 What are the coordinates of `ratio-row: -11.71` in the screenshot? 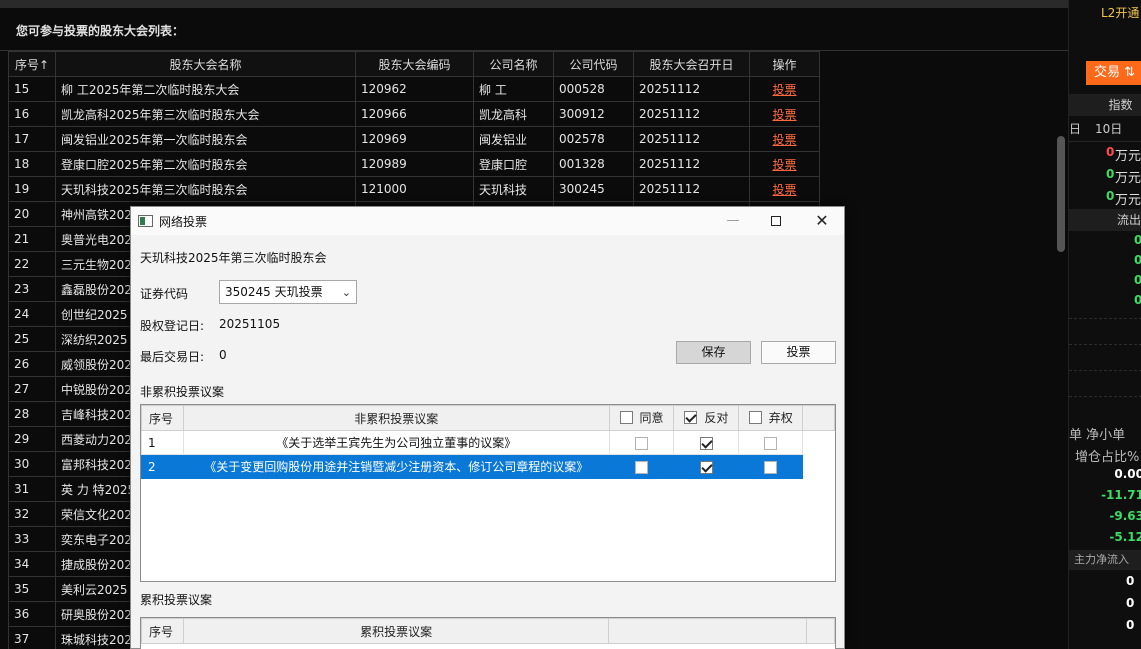 It's located at (1105, 498).